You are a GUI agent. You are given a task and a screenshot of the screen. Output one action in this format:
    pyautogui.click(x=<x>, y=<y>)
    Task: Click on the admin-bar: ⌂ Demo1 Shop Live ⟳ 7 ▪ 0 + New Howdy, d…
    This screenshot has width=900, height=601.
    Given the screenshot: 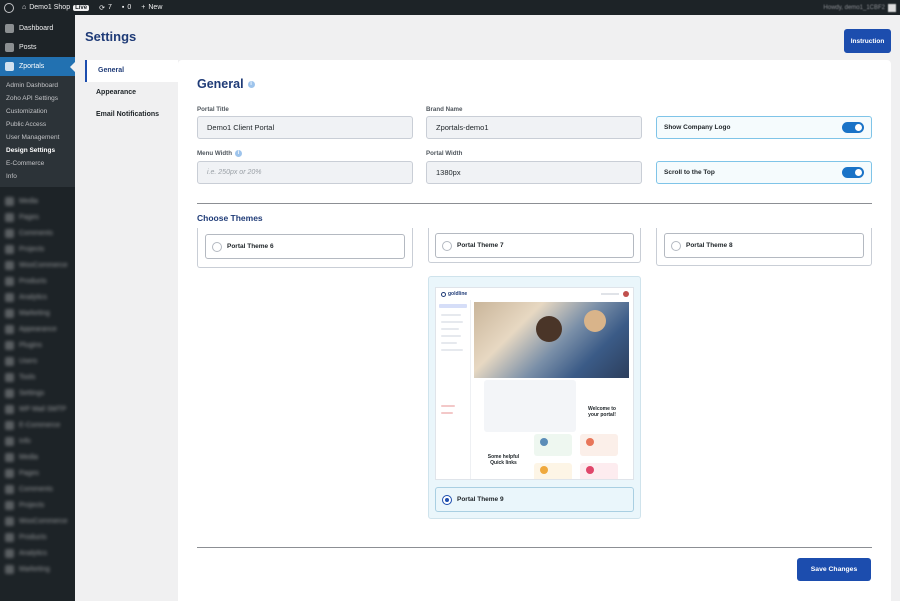 What is the action you would take?
    pyautogui.click(x=450, y=7)
    